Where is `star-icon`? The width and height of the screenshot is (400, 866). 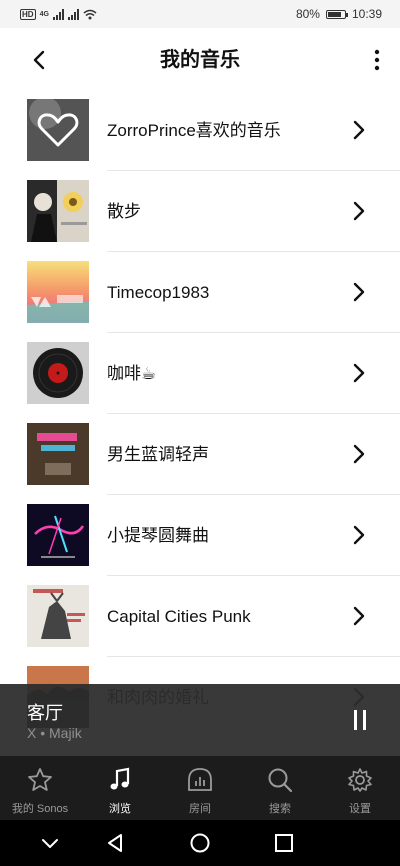
star-icon is located at coordinates (40, 779).